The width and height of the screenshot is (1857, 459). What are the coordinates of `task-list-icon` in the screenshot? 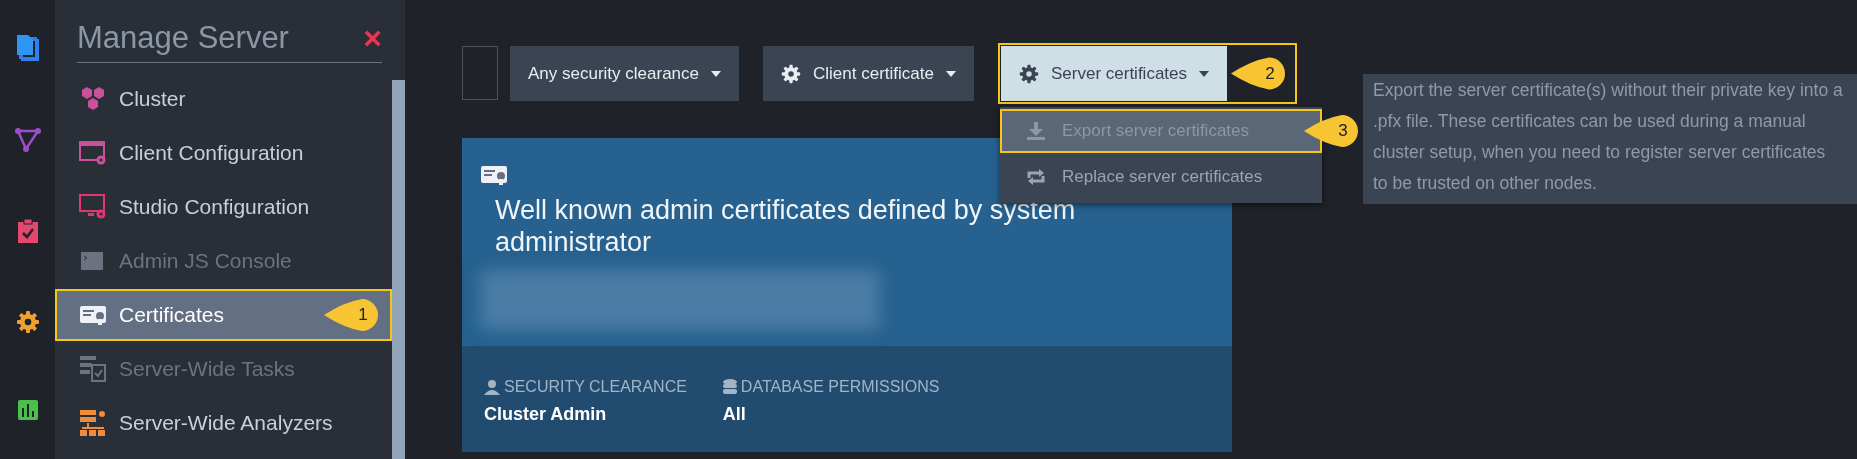 It's located at (93, 369).